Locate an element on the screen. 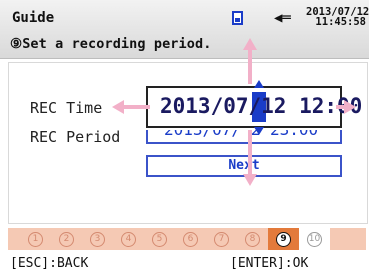 Image resolution: width=369 pixels, height=275 pixels. step-number: 4 is located at coordinates (128, 239).